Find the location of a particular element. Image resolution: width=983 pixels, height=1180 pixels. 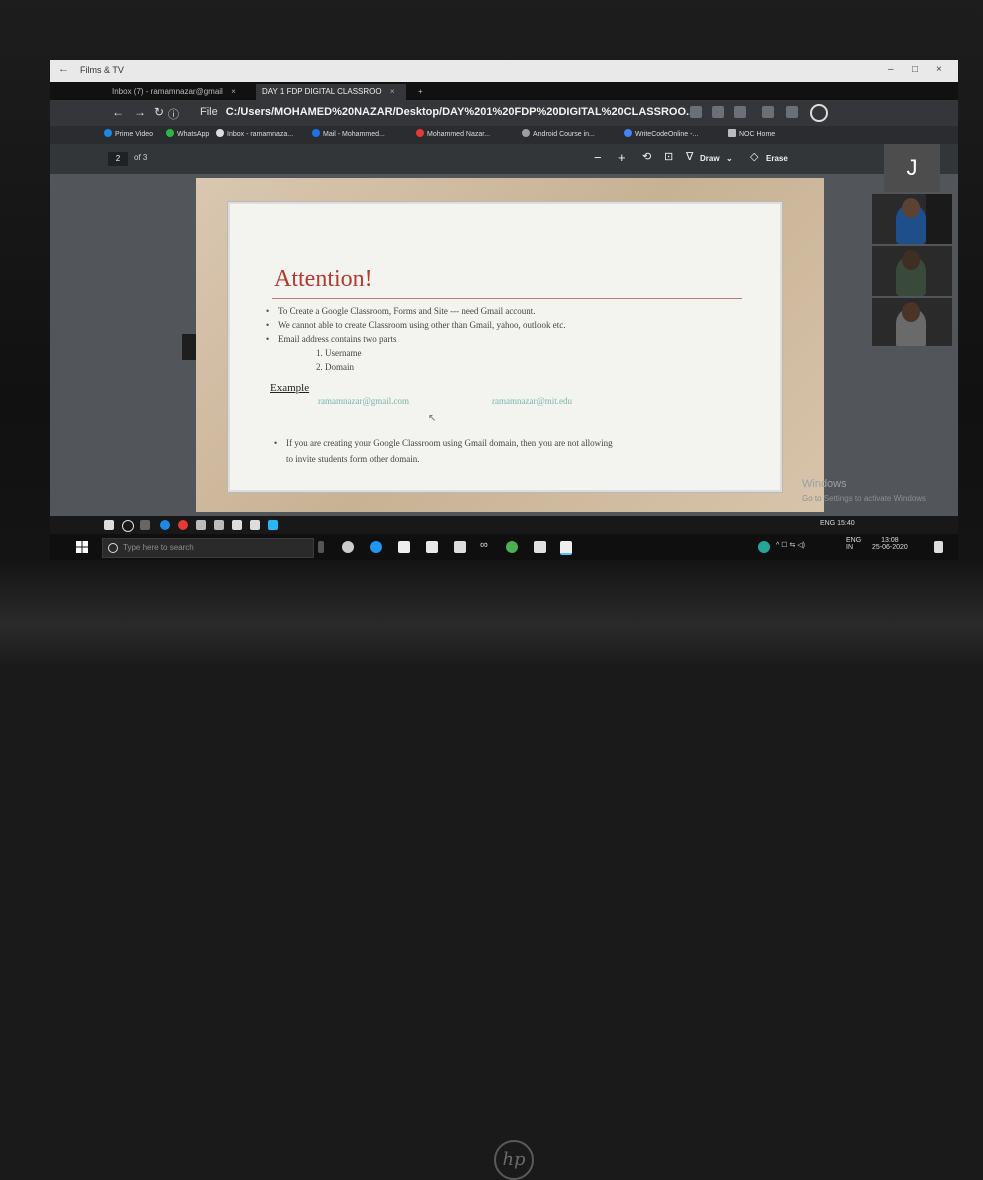

collections-icon is located at coordinates (792, 112).